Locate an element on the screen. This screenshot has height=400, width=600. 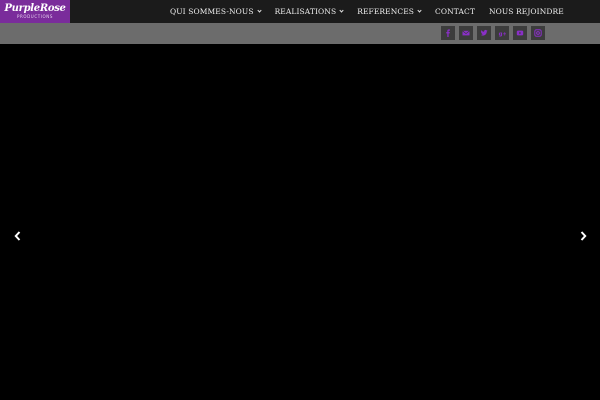
slider-next-button is located at coordinates (583, 236).